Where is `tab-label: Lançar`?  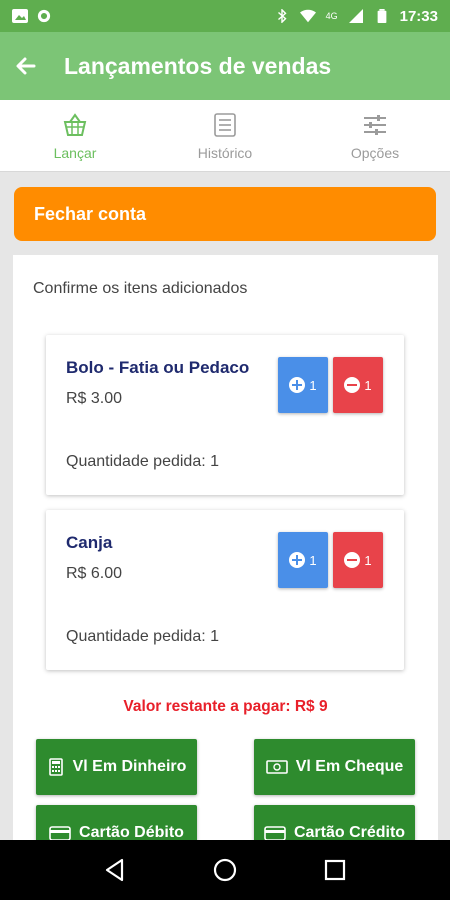 tab-label: Lançar is located at coordinates (75, 152).